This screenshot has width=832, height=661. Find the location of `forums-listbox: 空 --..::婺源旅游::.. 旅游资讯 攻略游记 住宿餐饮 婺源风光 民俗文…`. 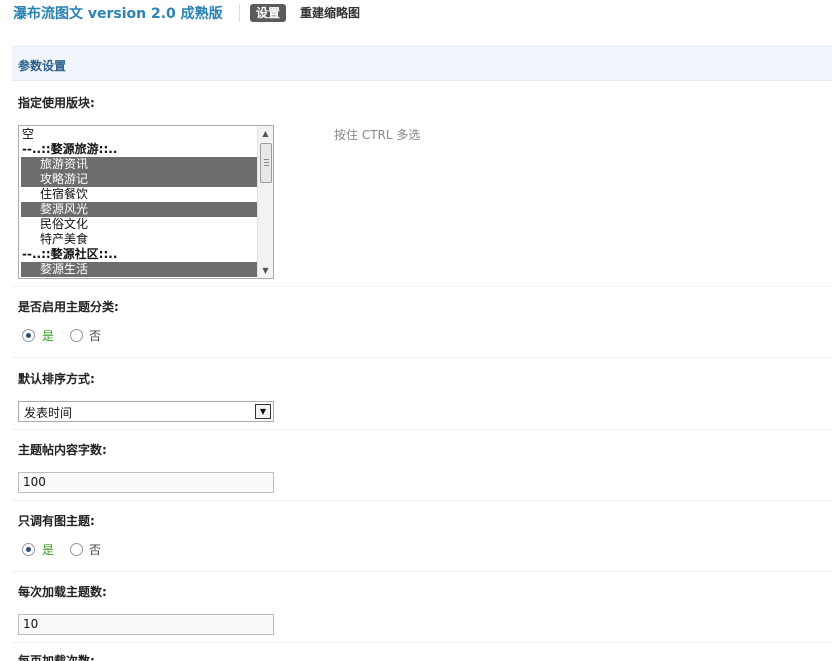

forums-listbox: 空 --..::婺源旅游::.. 旅游资讯 攻略游记 住宿餐饮 婺源风光 民俗文… is located at coordinates (146, 202).